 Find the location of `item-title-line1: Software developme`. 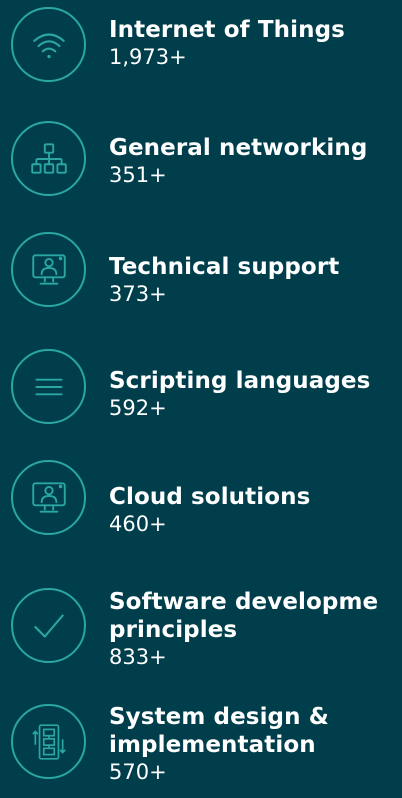

item-title-line1: Software developme is located at coordinates (244, 602).